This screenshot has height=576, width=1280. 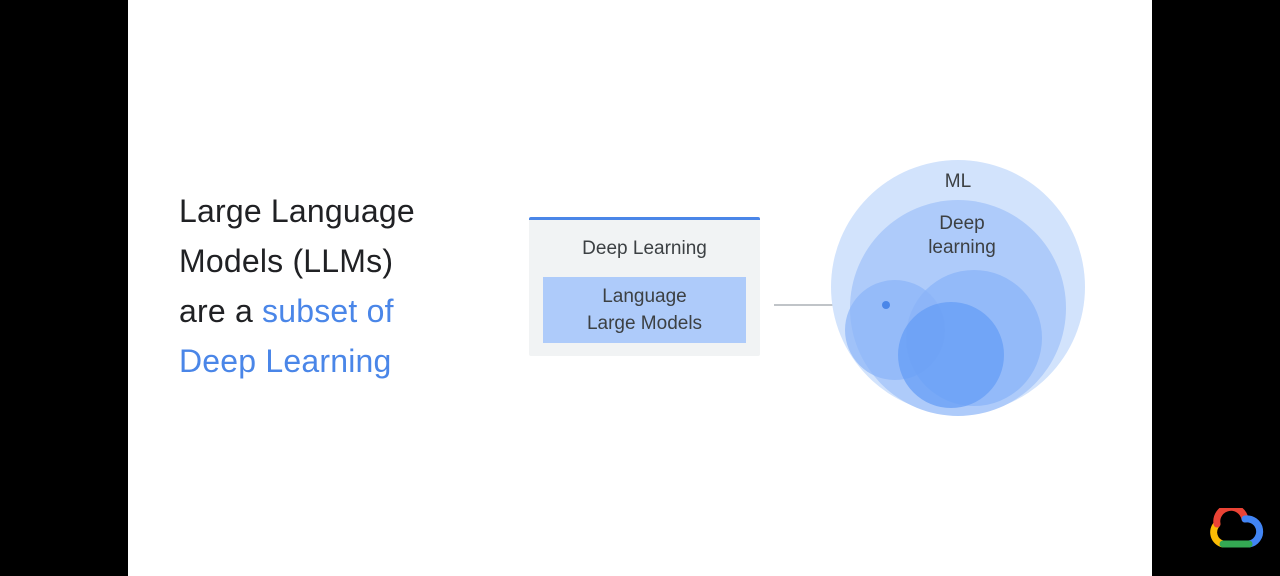 I want to click on connector-dot, so click(x=886, y=305).